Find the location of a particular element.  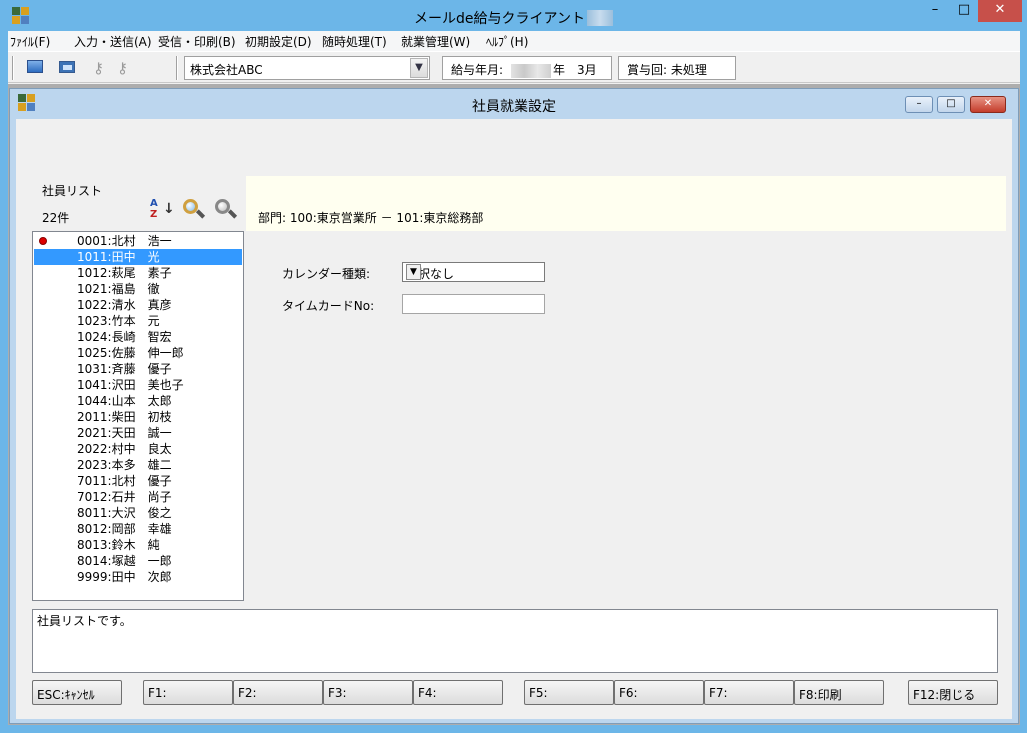

toolbar-key-button-2: ⚷ is located at coordinates (125, 67).